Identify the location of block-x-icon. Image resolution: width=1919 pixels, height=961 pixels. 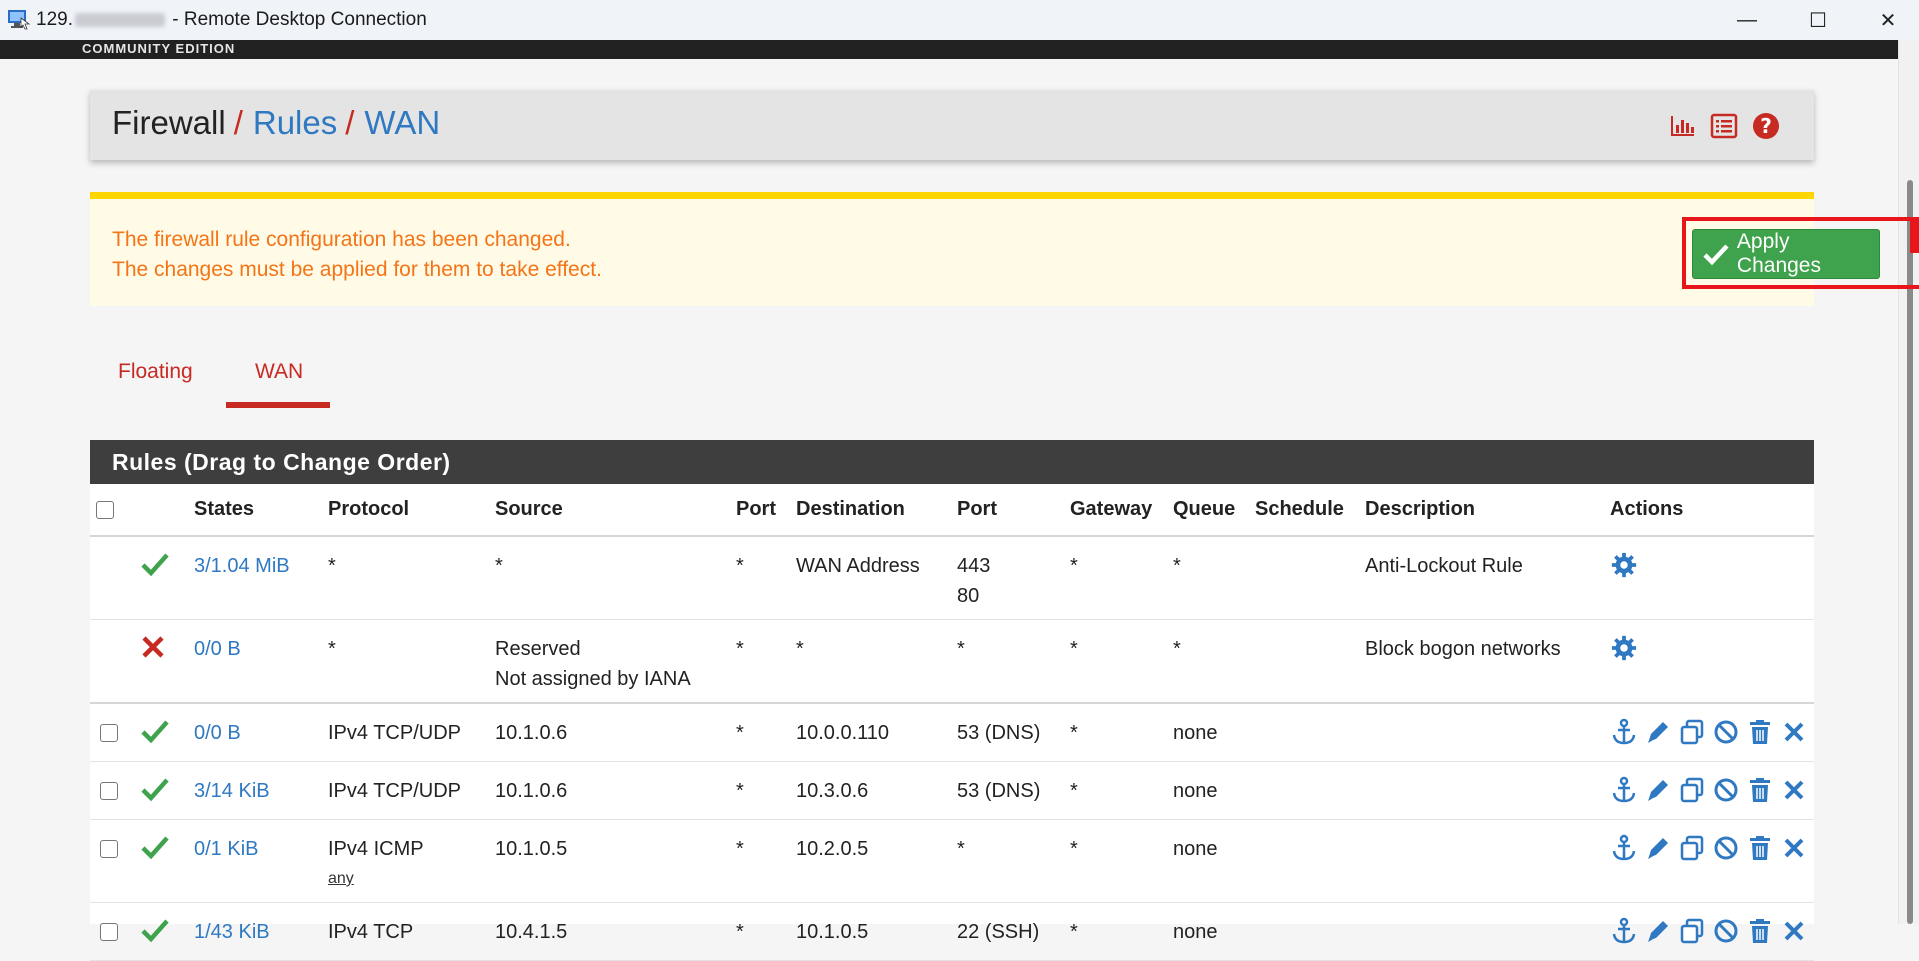
(153, 647).